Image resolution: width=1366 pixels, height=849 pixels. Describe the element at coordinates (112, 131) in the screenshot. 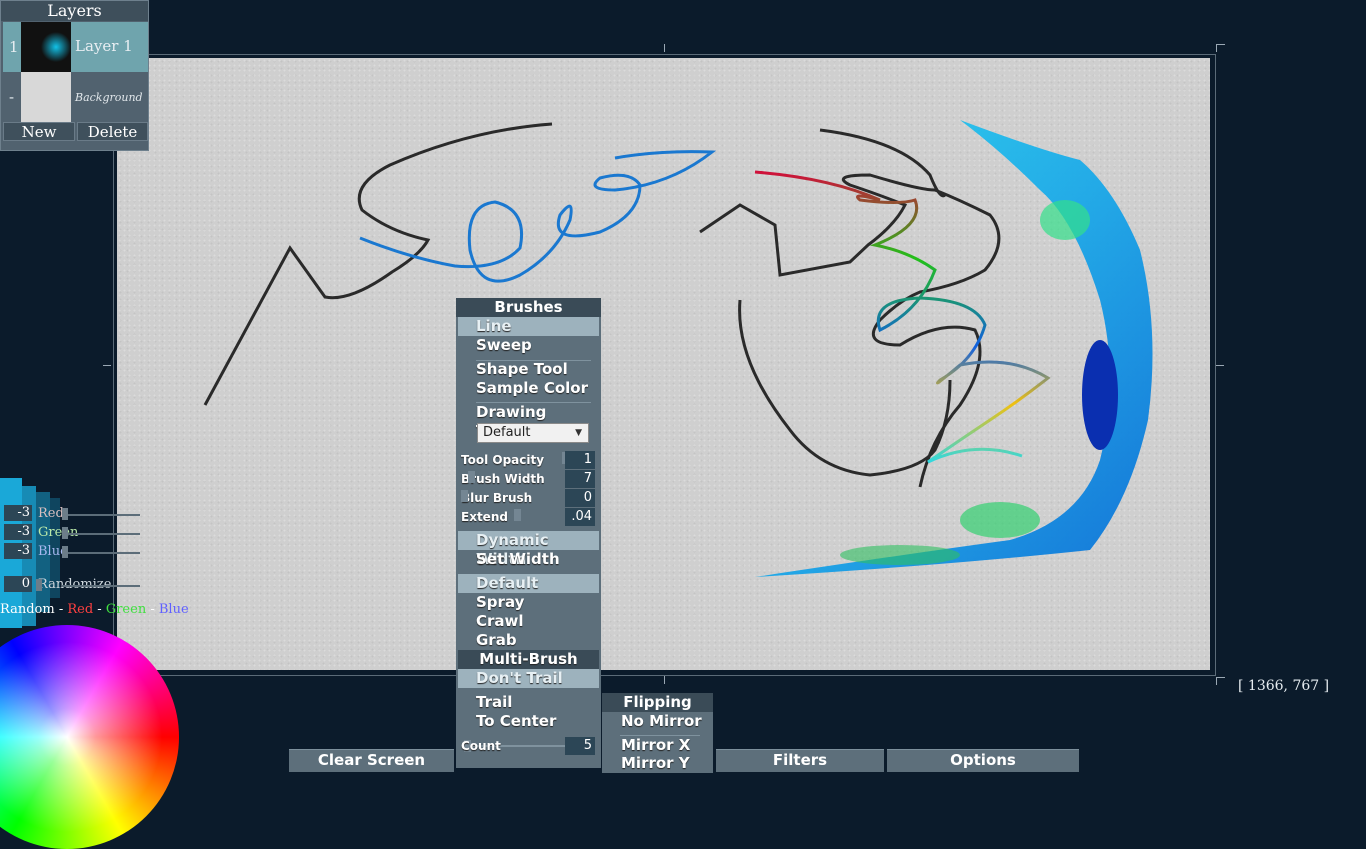

I see `delete-layer-button: Delete` at that location.